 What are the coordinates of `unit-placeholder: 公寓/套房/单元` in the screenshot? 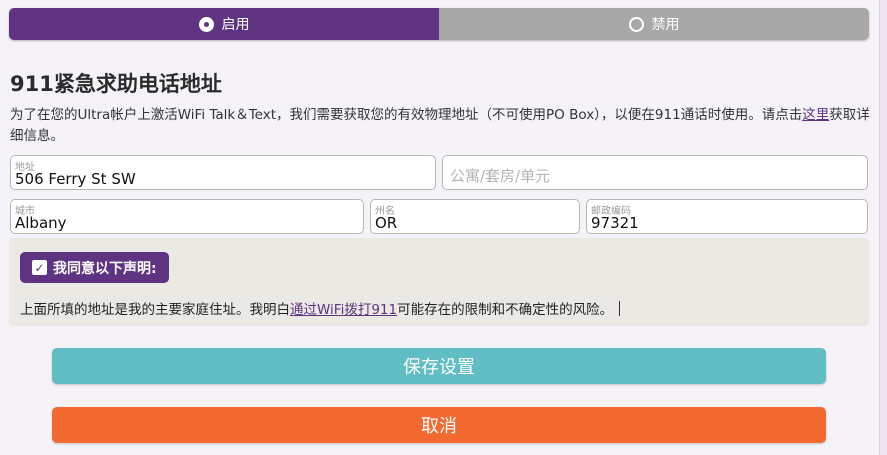 It's located at (500, 176).